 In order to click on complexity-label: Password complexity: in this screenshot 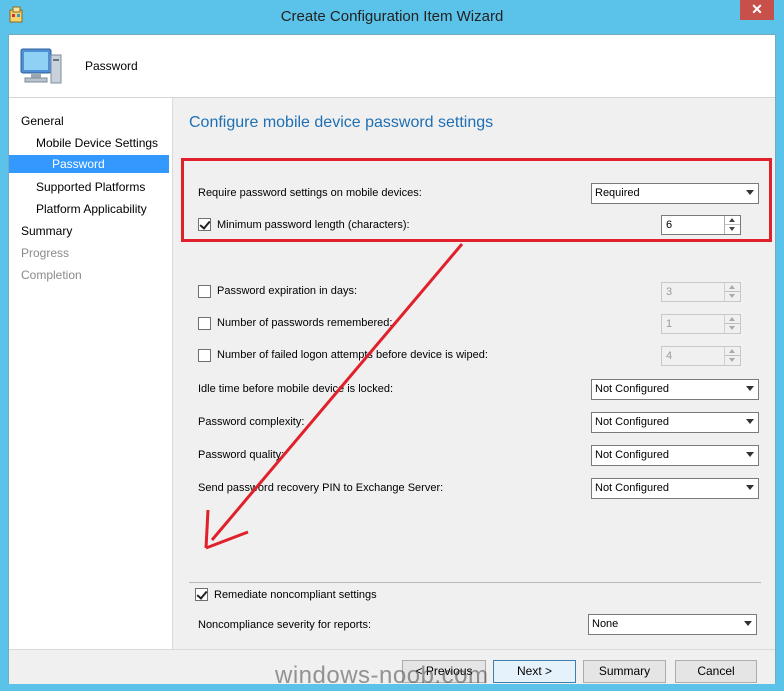, I will do `click(251, 422)`.